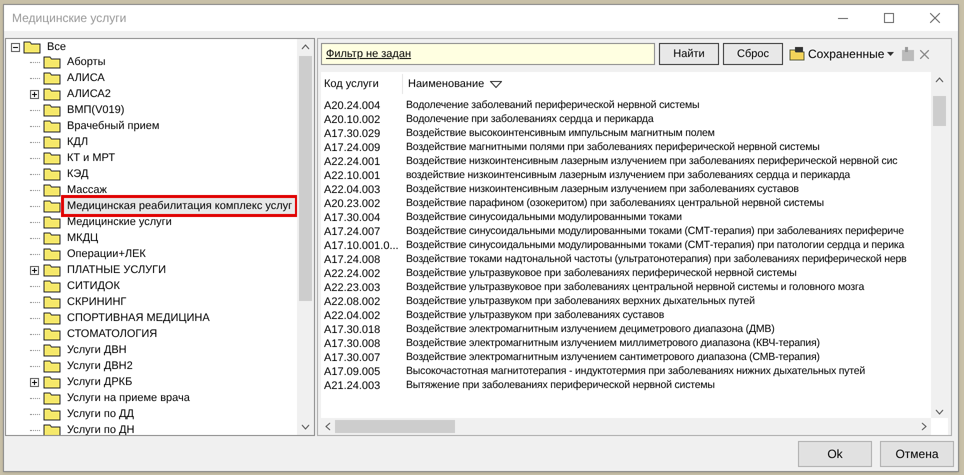  What do you see at coordinates (83, 238) in the screenshot?
I see `tree-item: МКДЦ` at bounding box center [83, 238].